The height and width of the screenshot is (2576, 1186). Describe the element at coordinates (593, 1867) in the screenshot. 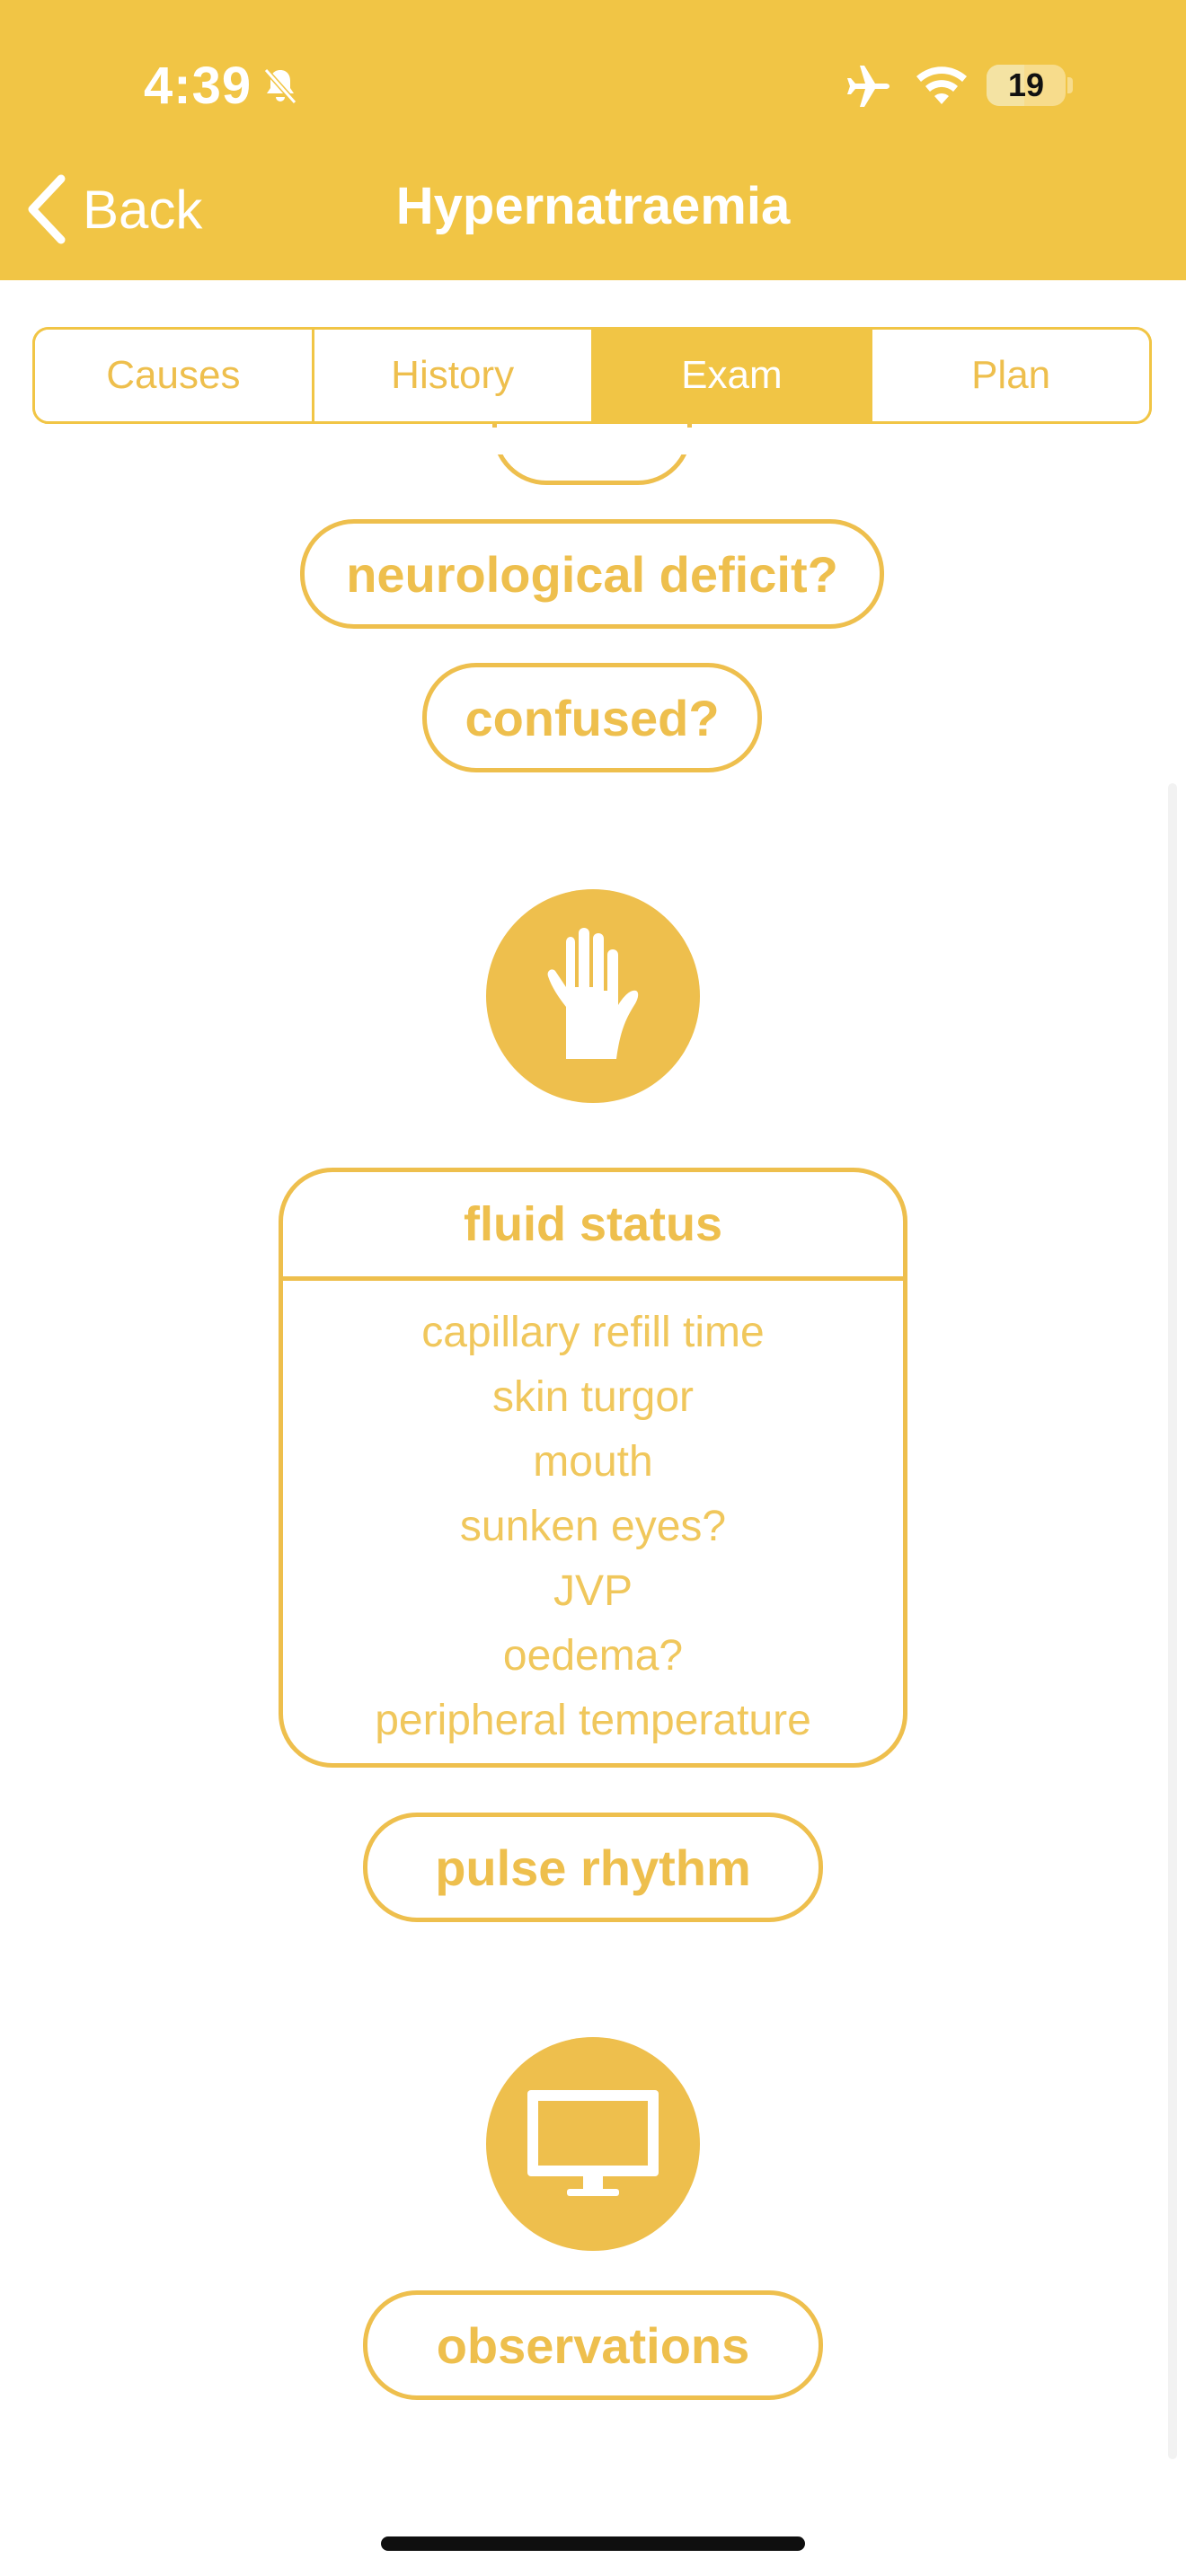

I see `pulse-rhythm-pill: pulse rhythm` at that location.